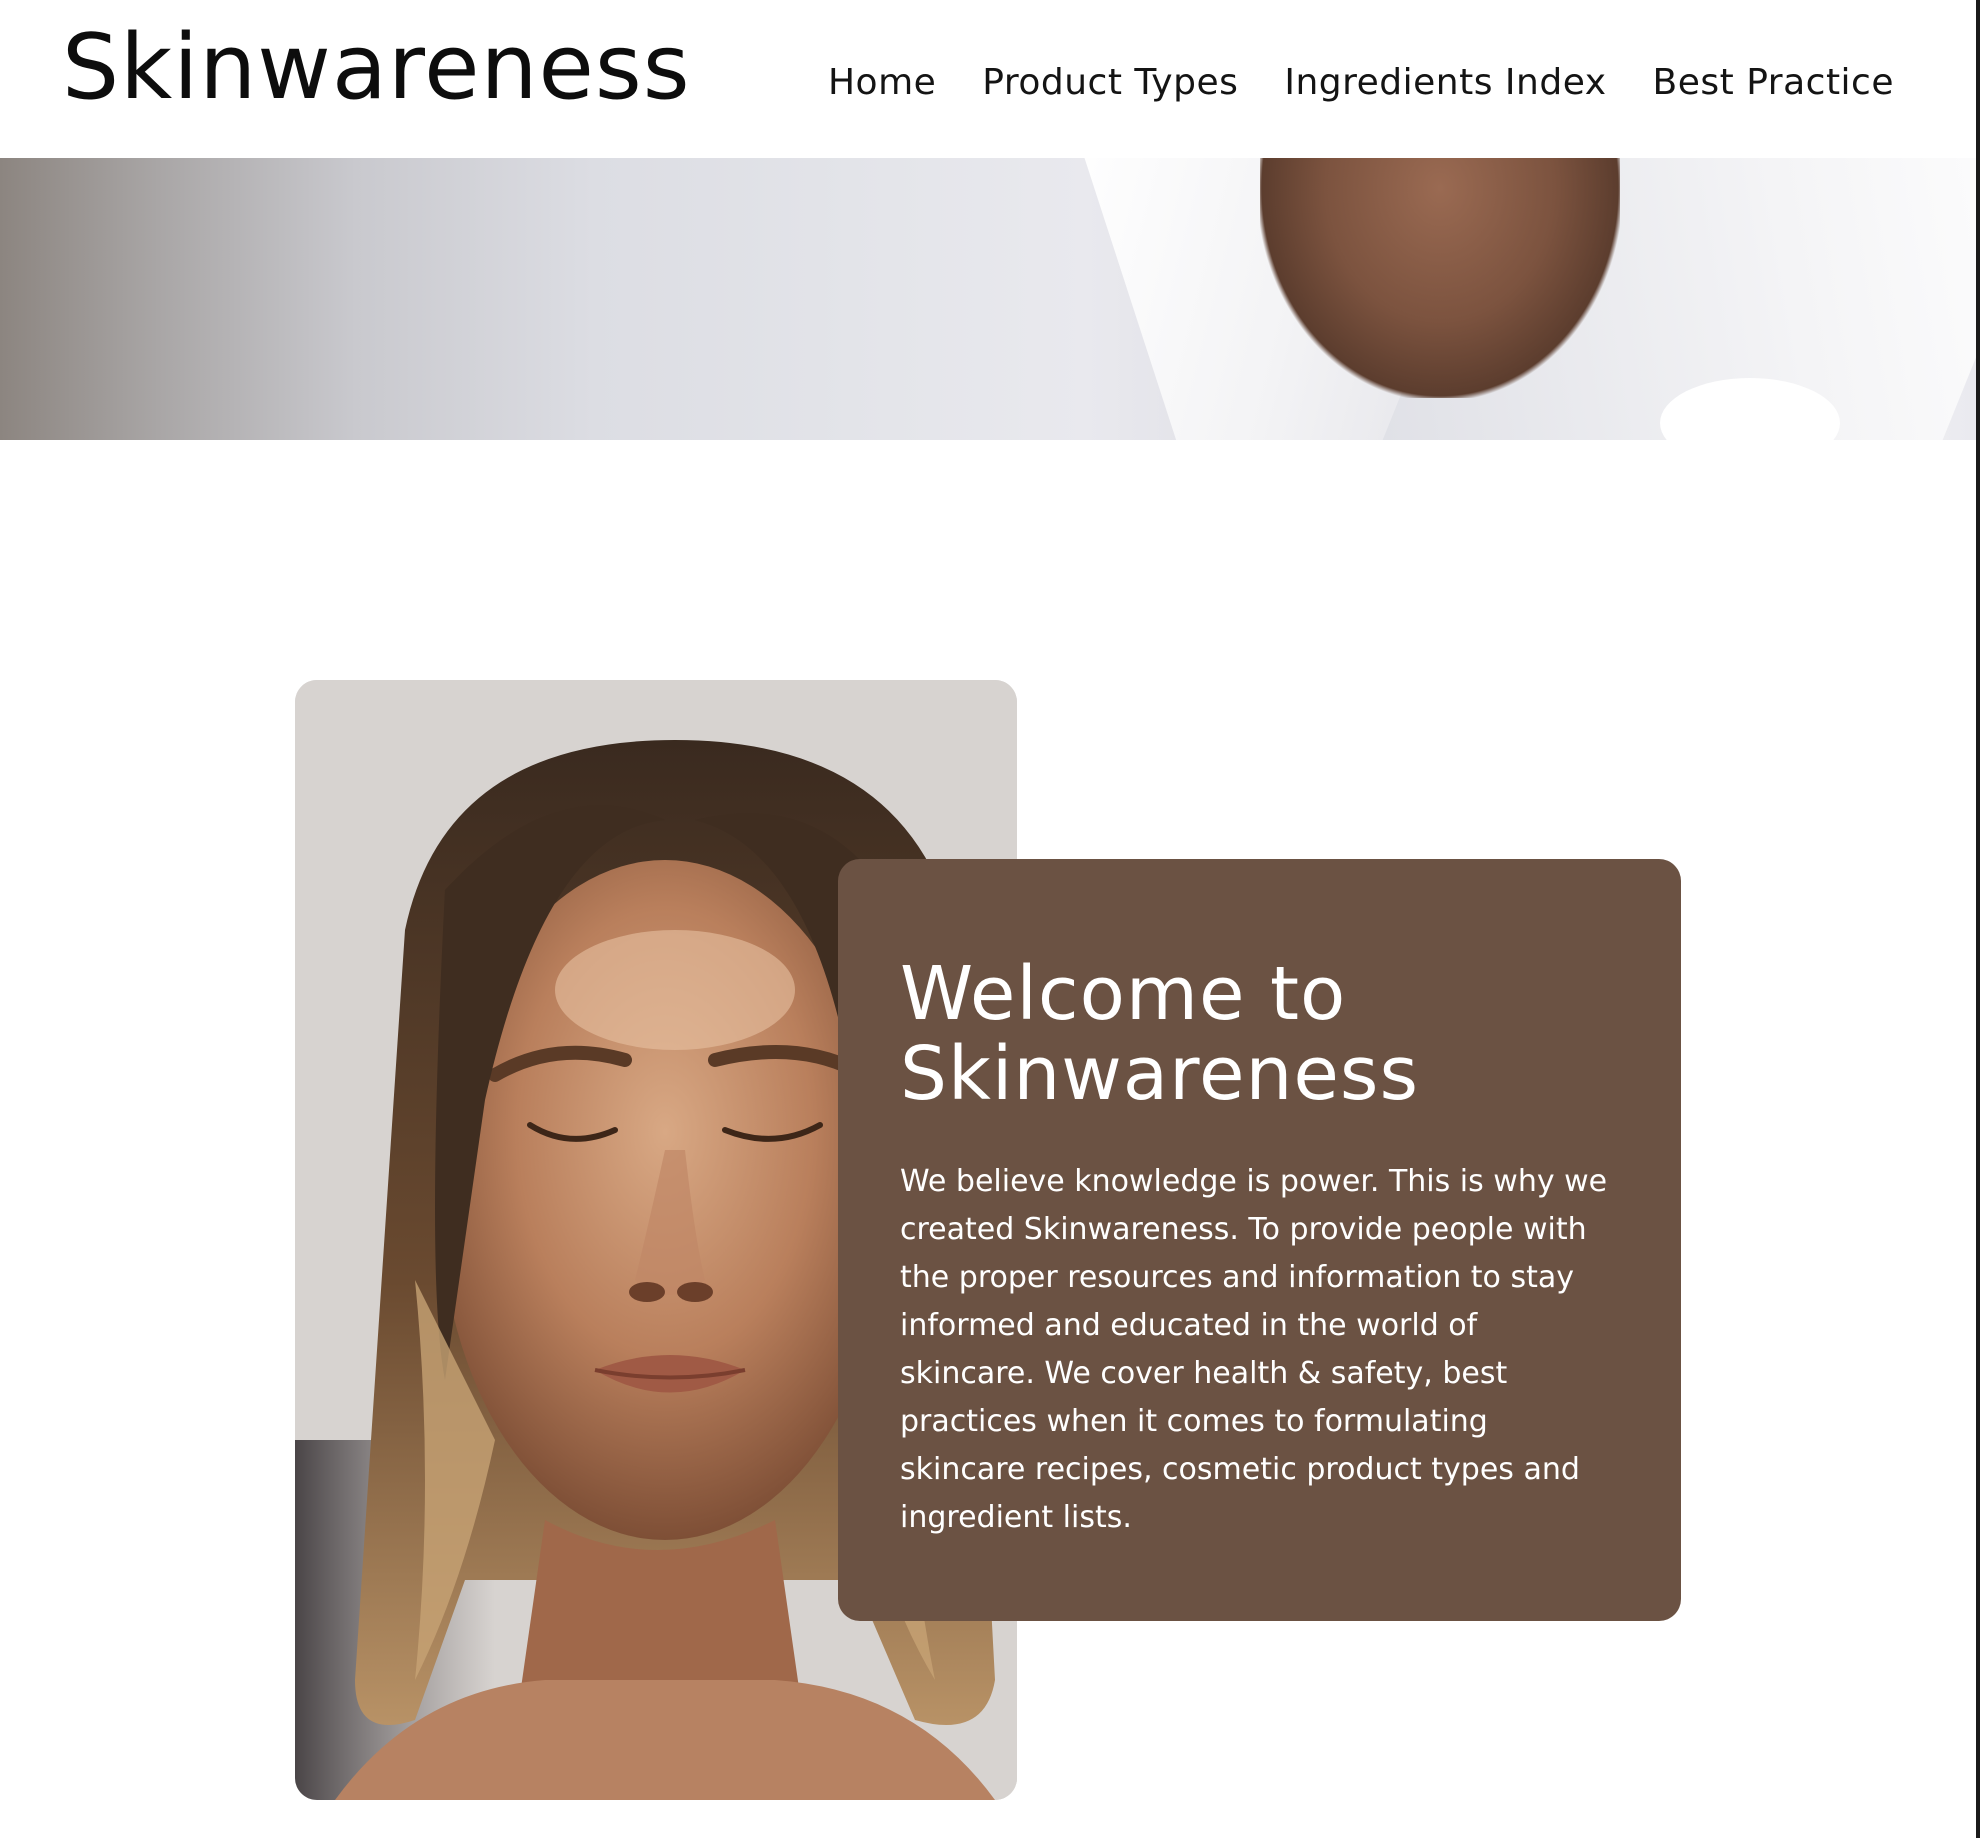 Image resolution: width=1980 pixels, height=1838 pixels. Describe the element at coordinates (1445, 82) in the screenshot. I see `nav-item-ingredients-index: Ingredients Index` at that location.